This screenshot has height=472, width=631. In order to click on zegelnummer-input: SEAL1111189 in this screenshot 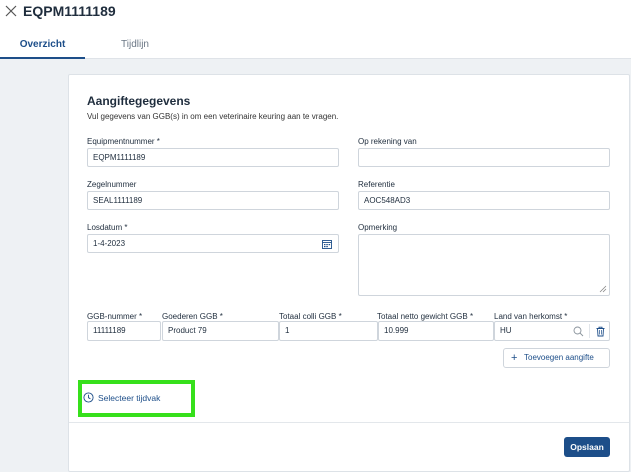, I will do `click(213, 200)`.